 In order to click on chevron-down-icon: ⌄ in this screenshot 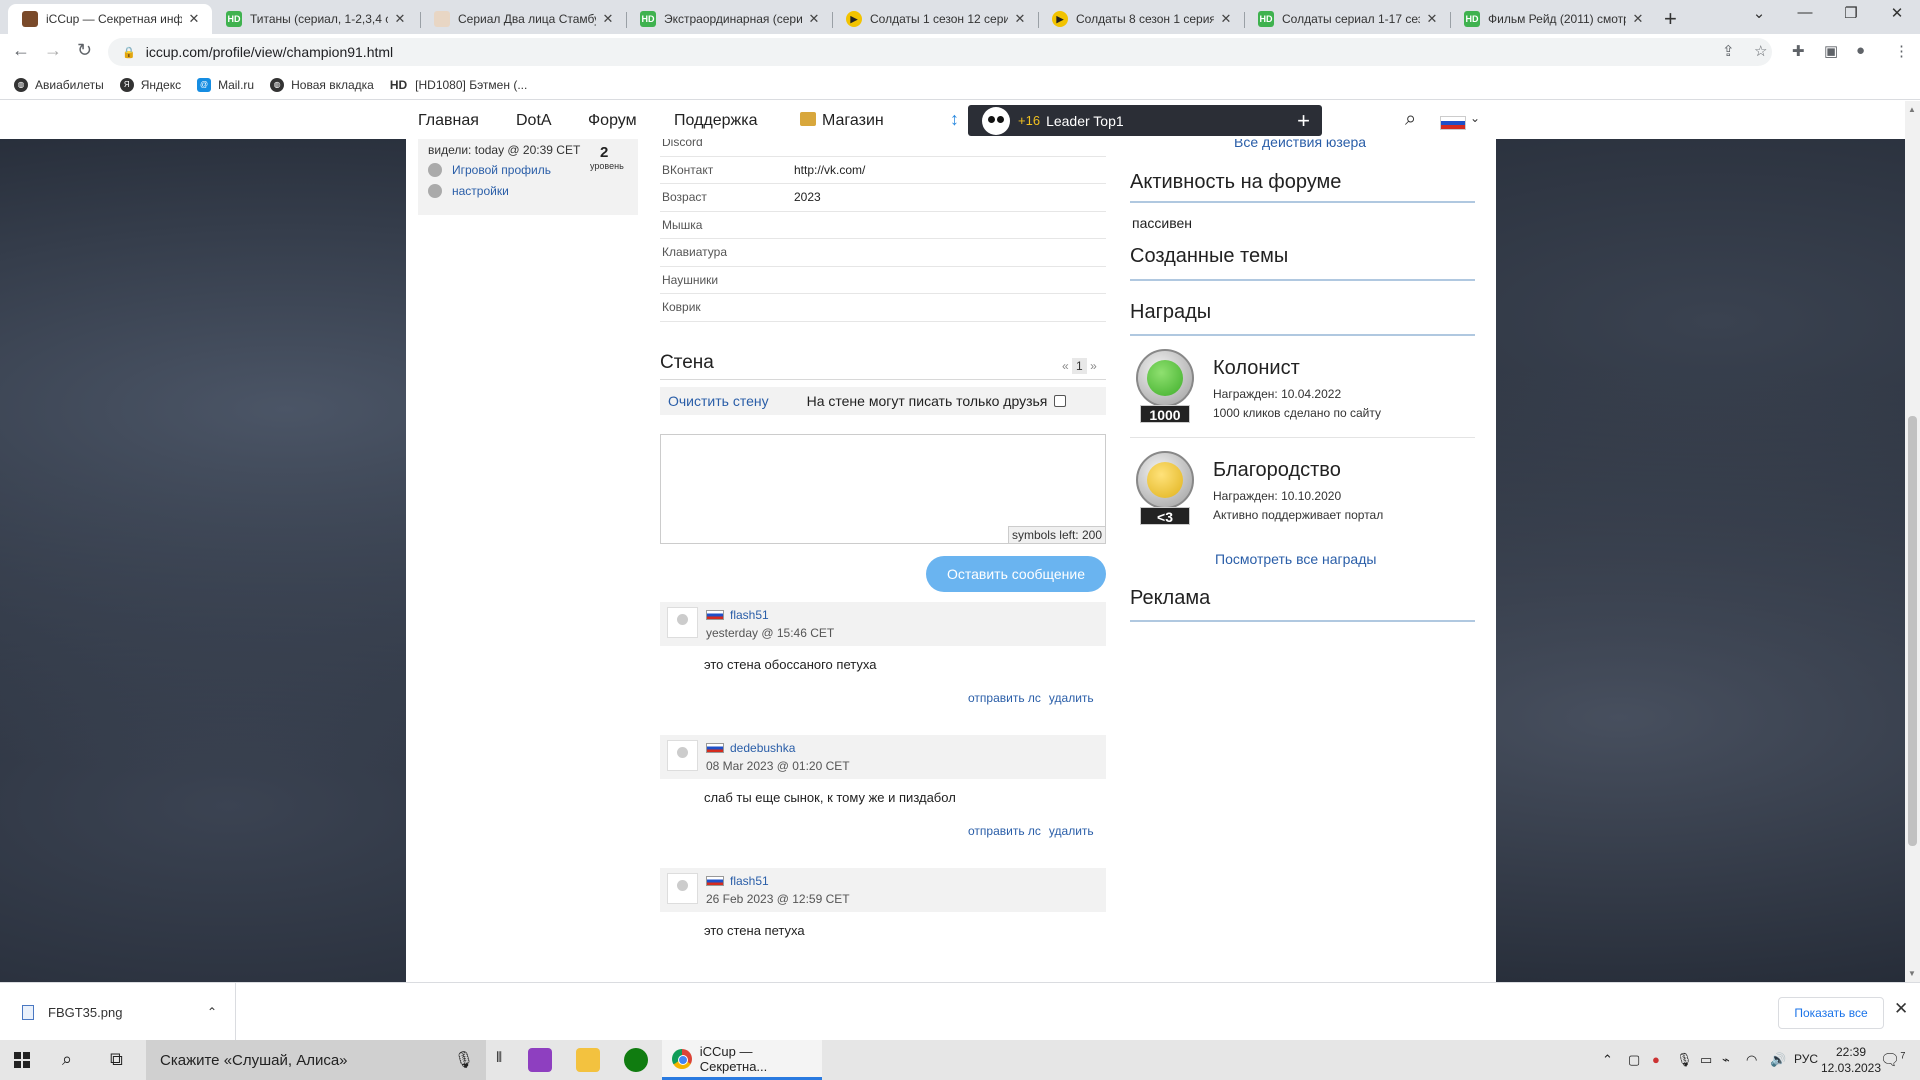, I will do `click(1475, 118)`.